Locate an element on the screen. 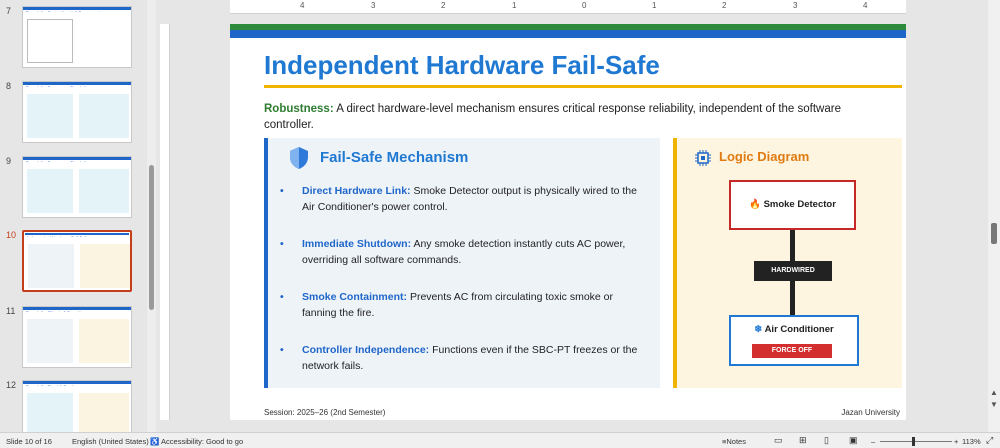 The image size is (1000, 448). ruler-mark: 0 is located at coordinates (584, 5).